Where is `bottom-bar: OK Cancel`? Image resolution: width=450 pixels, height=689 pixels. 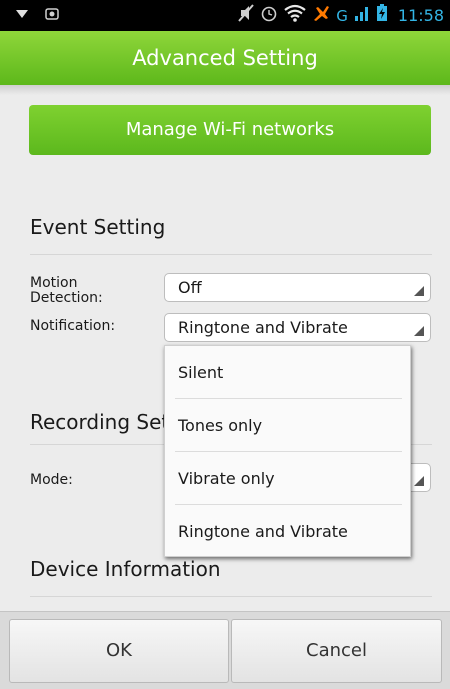
bottom-bar: OK Cancel is located at coordinates (225, 650).